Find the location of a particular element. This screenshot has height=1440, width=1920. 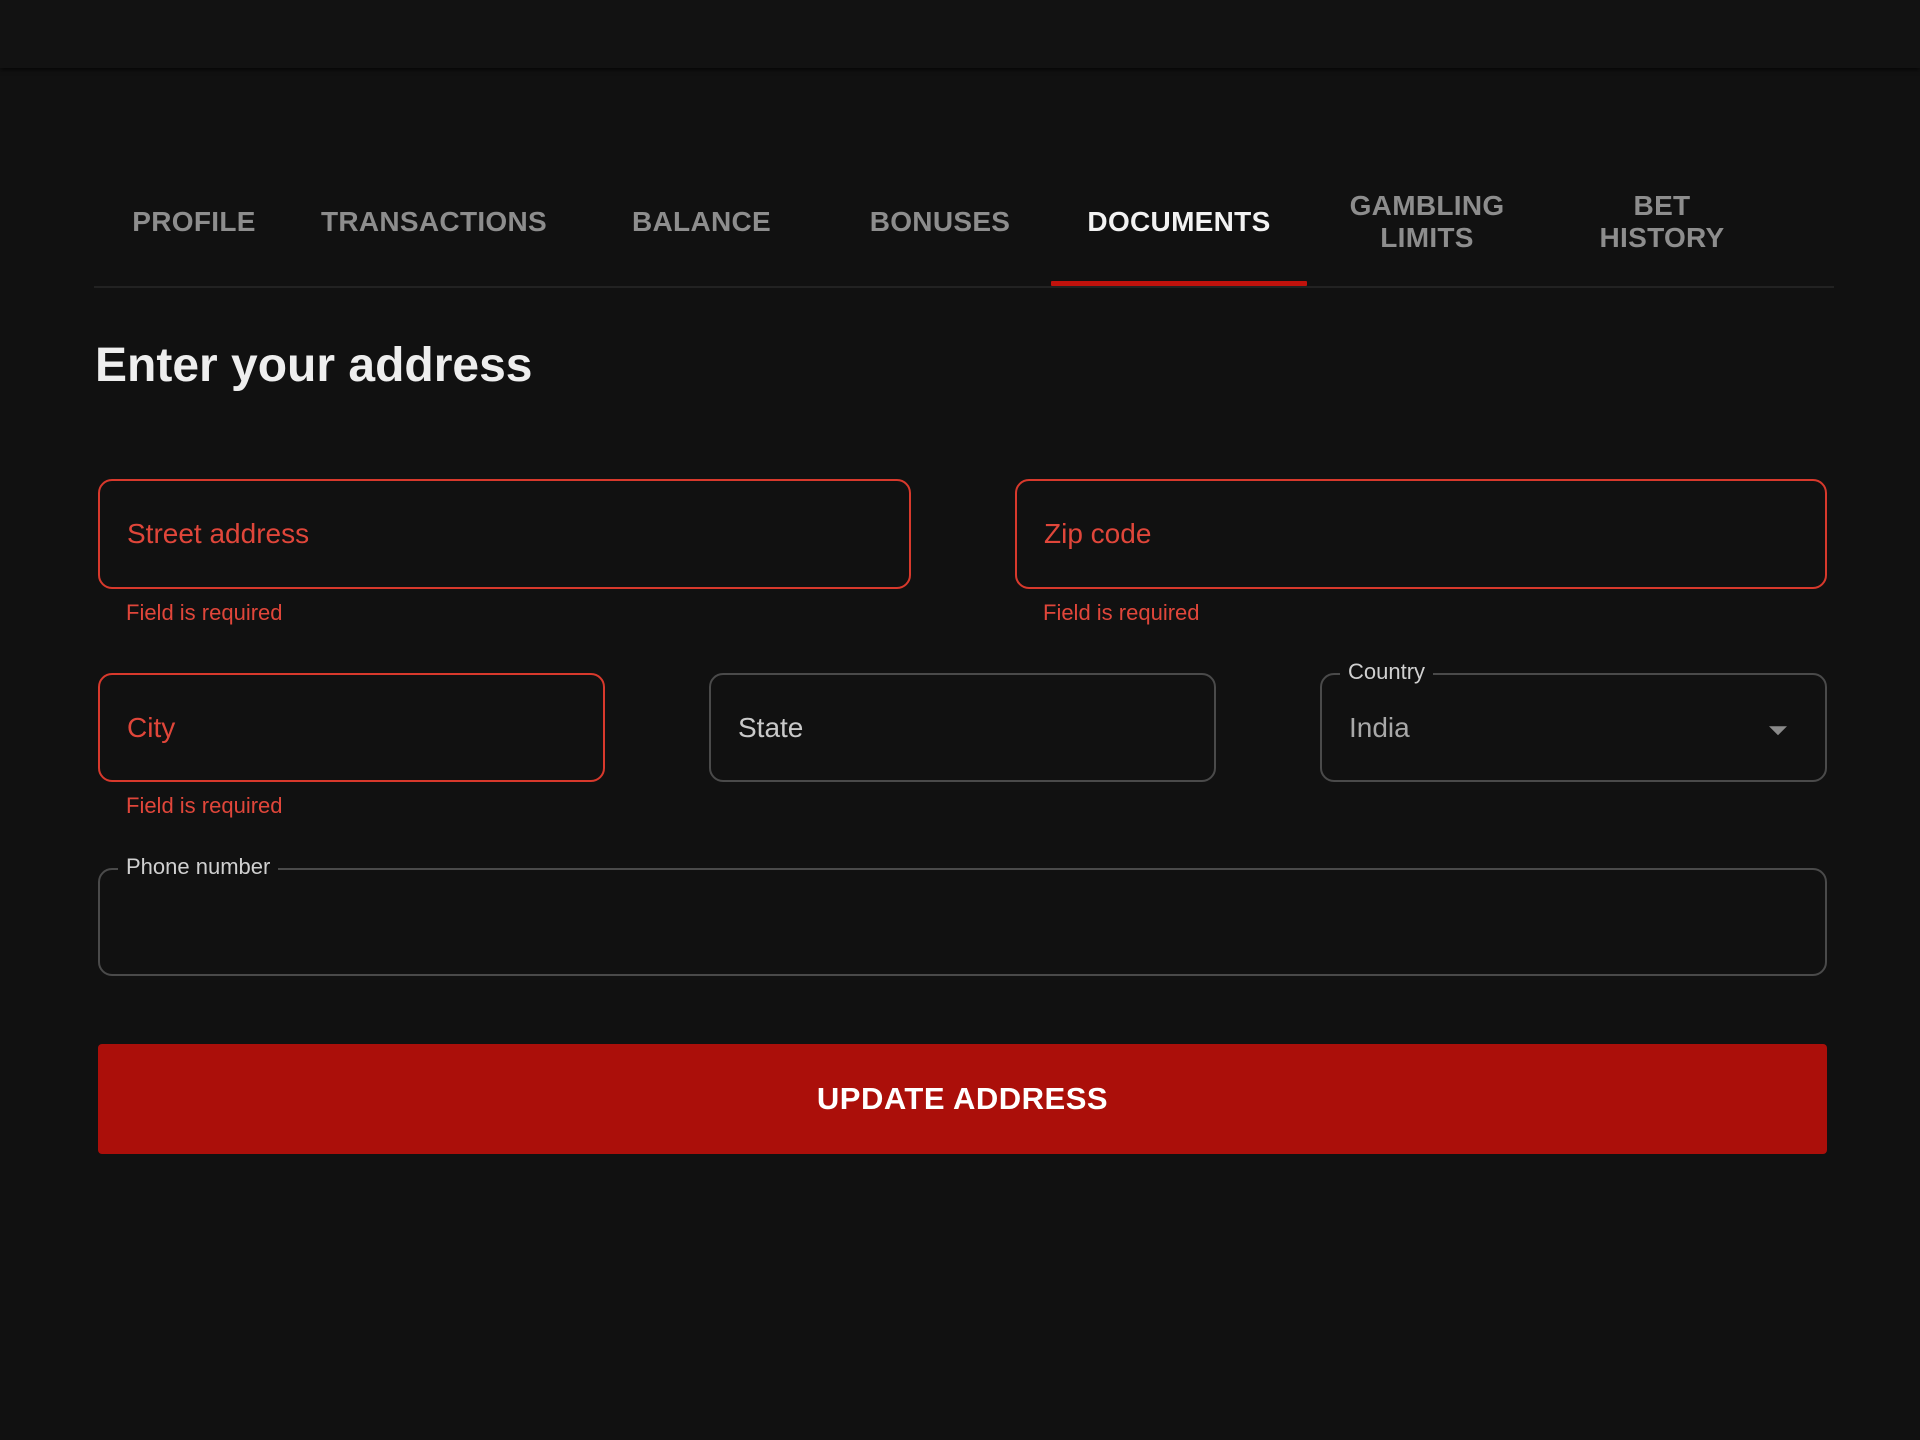

tab-documents: DOCUMENTS is located at coordinates (1179, 233).